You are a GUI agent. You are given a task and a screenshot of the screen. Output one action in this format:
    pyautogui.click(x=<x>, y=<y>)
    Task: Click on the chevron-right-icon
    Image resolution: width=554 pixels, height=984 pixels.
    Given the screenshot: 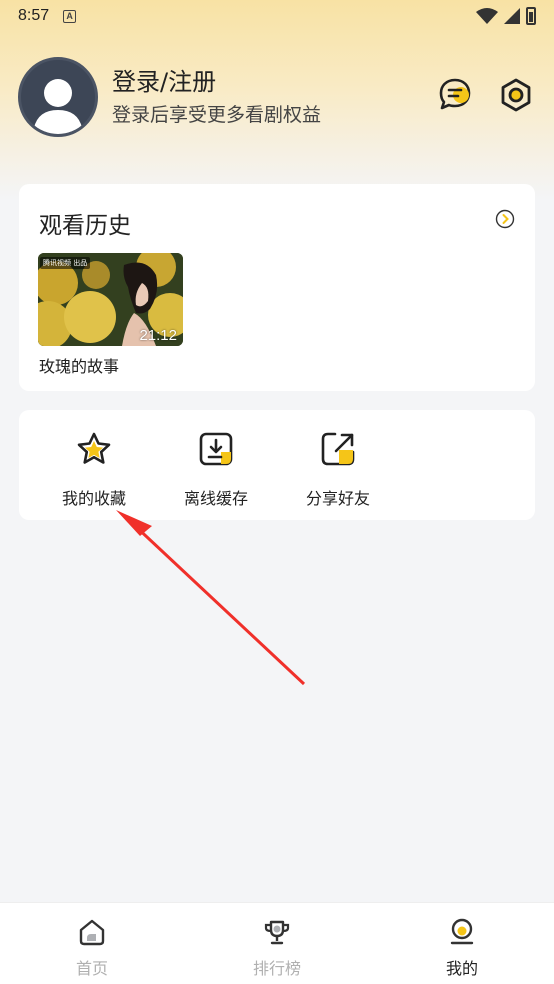 What is the action you would take?
    pyautogui.click(x=505, y=219)
    